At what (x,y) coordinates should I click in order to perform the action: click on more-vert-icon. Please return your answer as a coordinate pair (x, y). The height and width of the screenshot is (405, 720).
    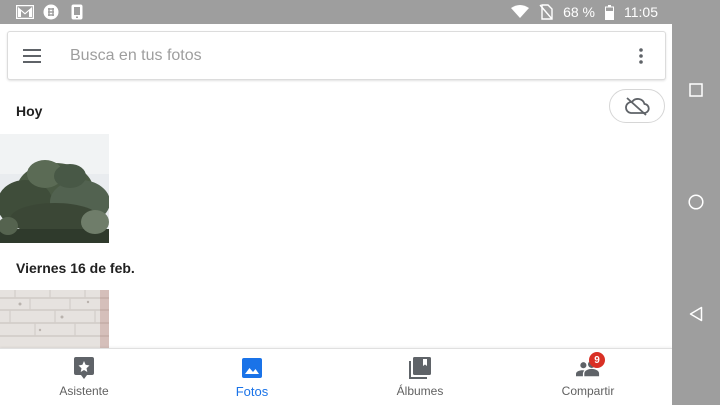
    Looking at the image, I should click on (641, 55).